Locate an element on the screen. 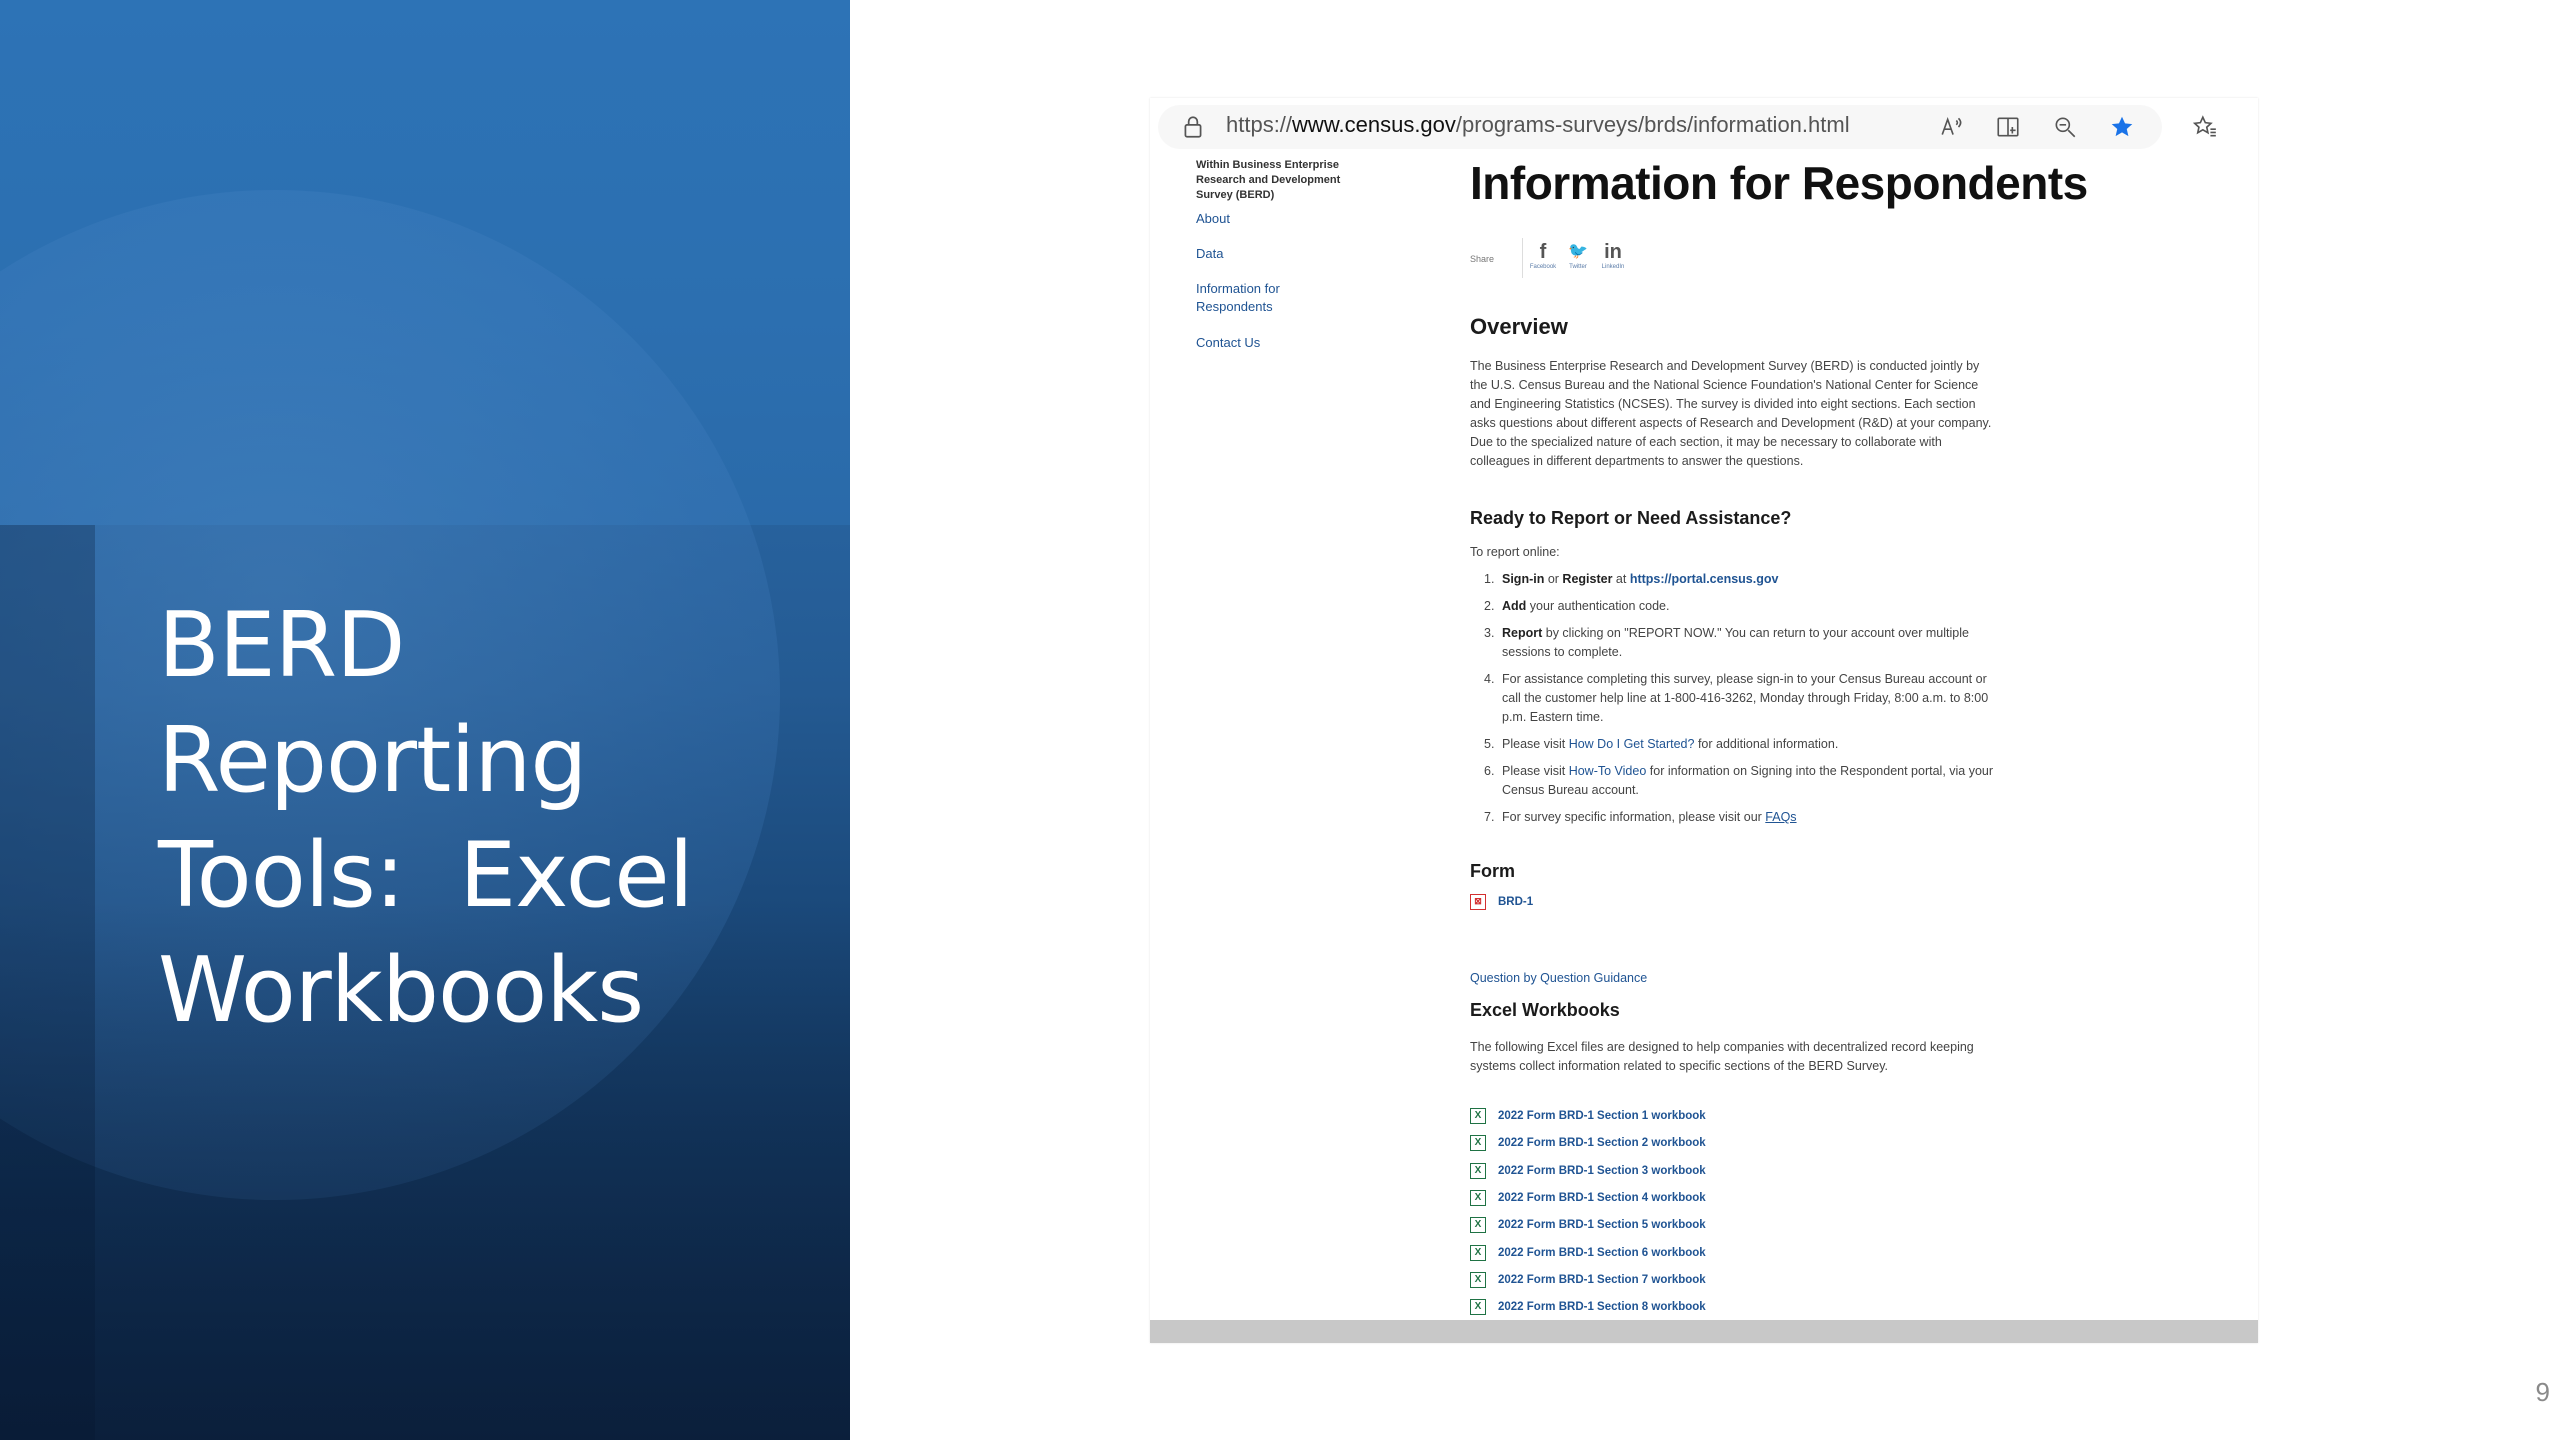 The width and height of the screenshot is (2560, 1440). url-scheme: https:// is located at coordinates (1259, 124).